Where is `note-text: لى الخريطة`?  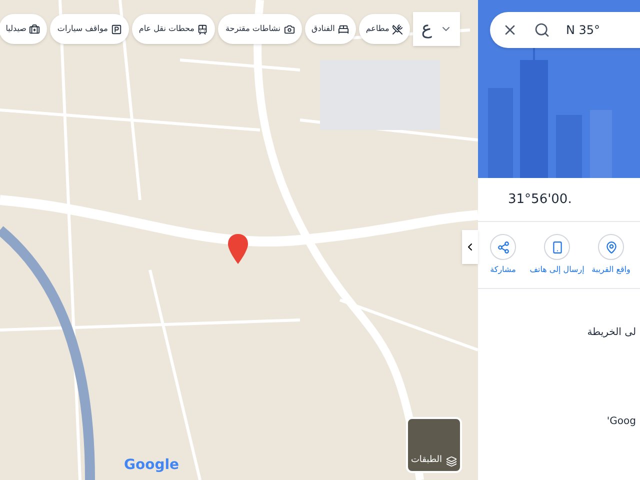
note-text: لى الخريطة is located at coordinates (611, 333).